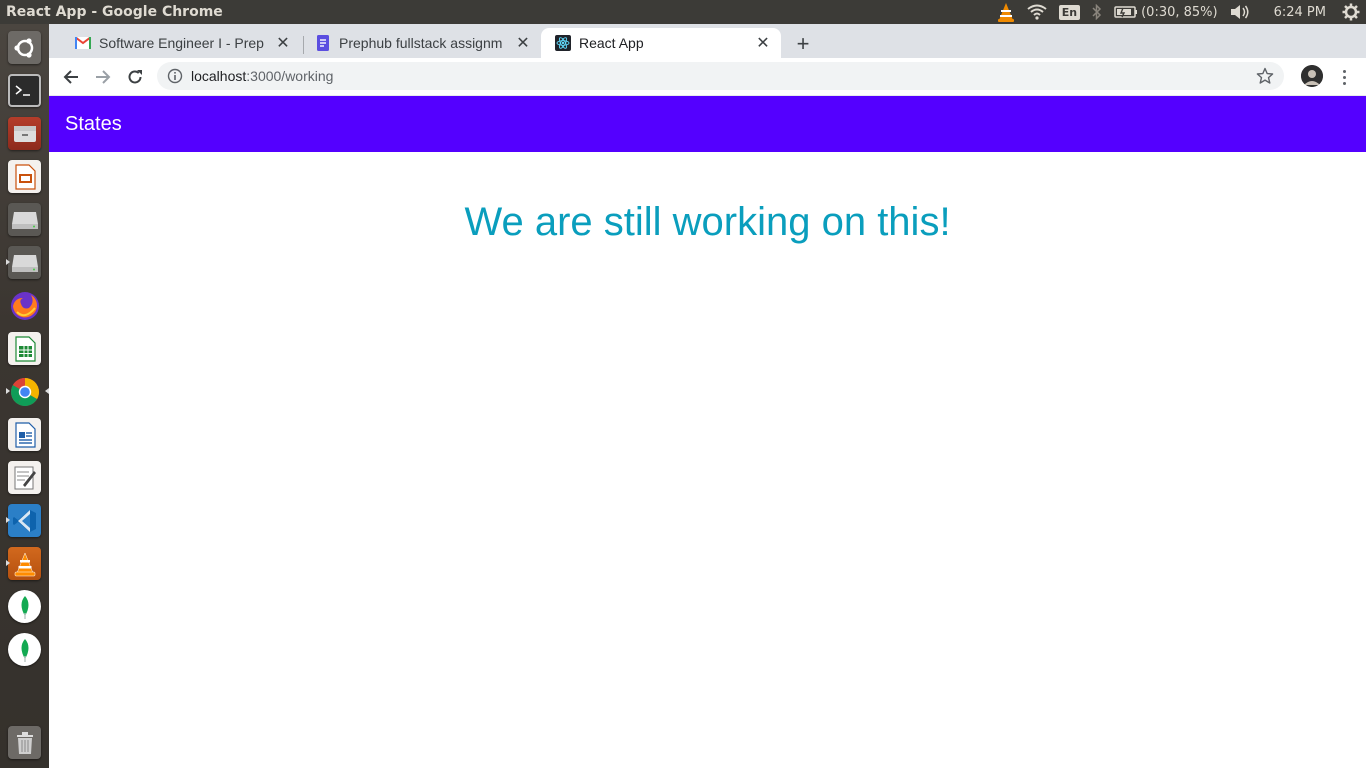  I want to click on info-icon, so click(175, 76).